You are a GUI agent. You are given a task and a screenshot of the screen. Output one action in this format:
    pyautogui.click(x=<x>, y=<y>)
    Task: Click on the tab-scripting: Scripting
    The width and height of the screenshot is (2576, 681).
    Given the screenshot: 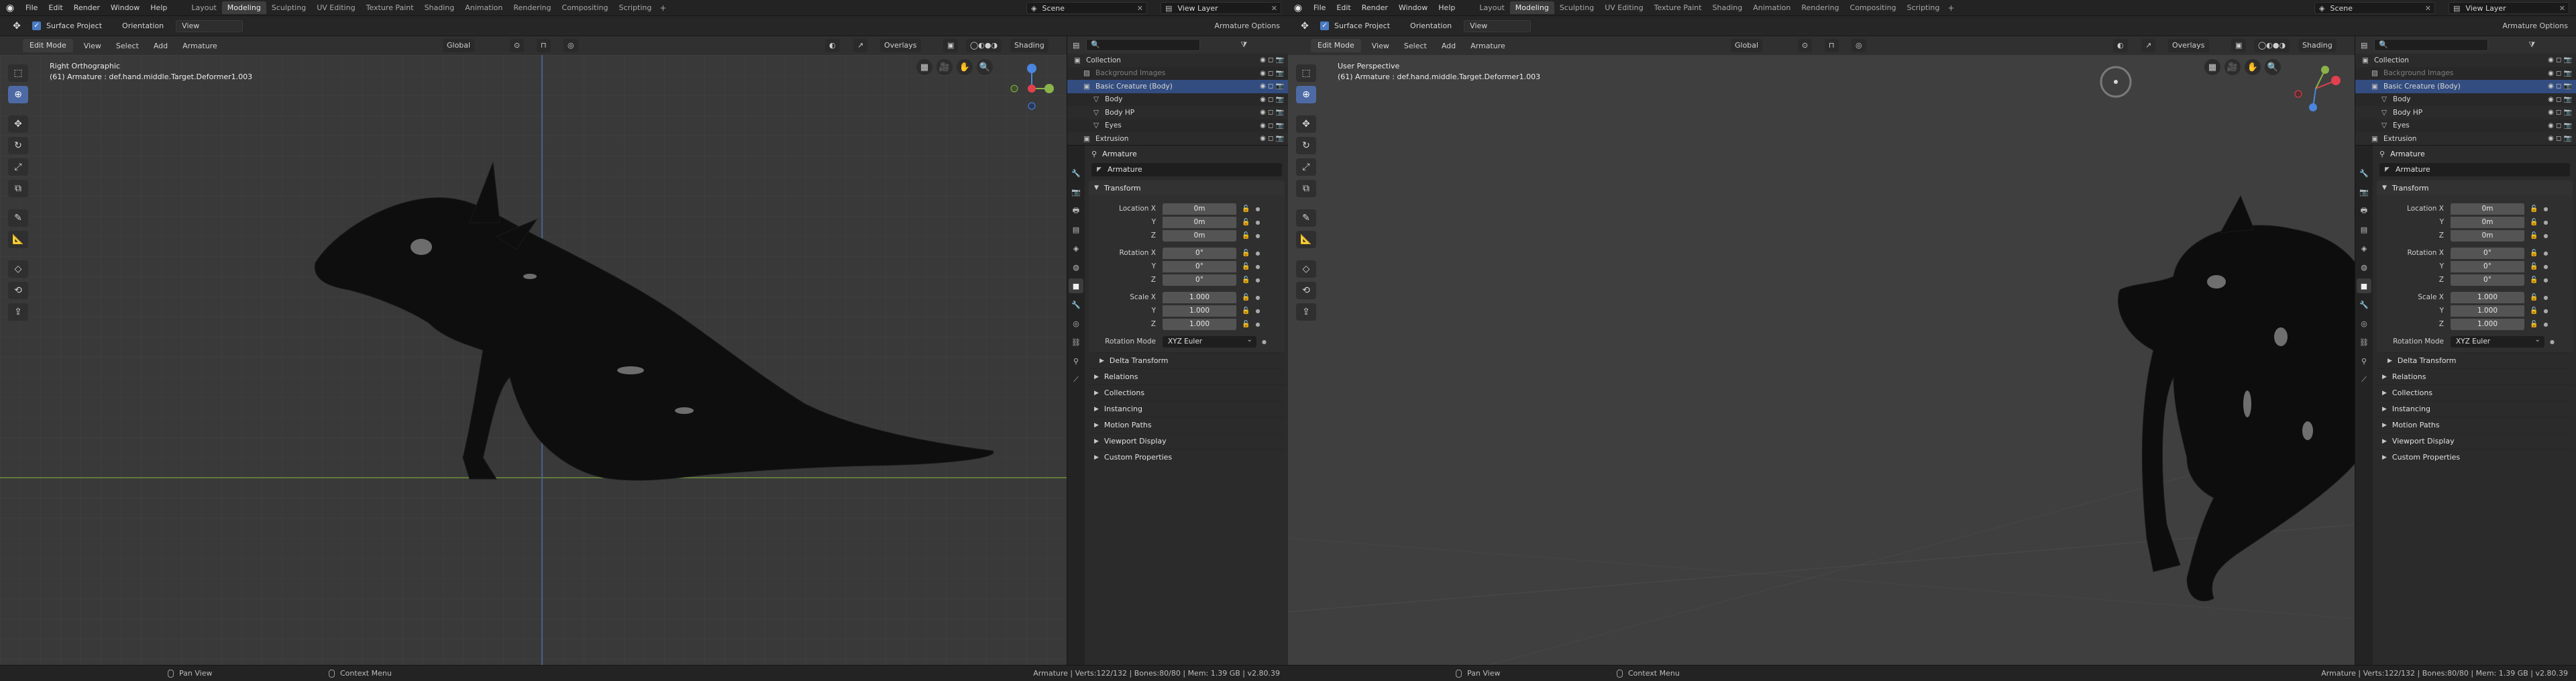 What is the action you would take?
    pyautogui.click(x=635, y=7)
    